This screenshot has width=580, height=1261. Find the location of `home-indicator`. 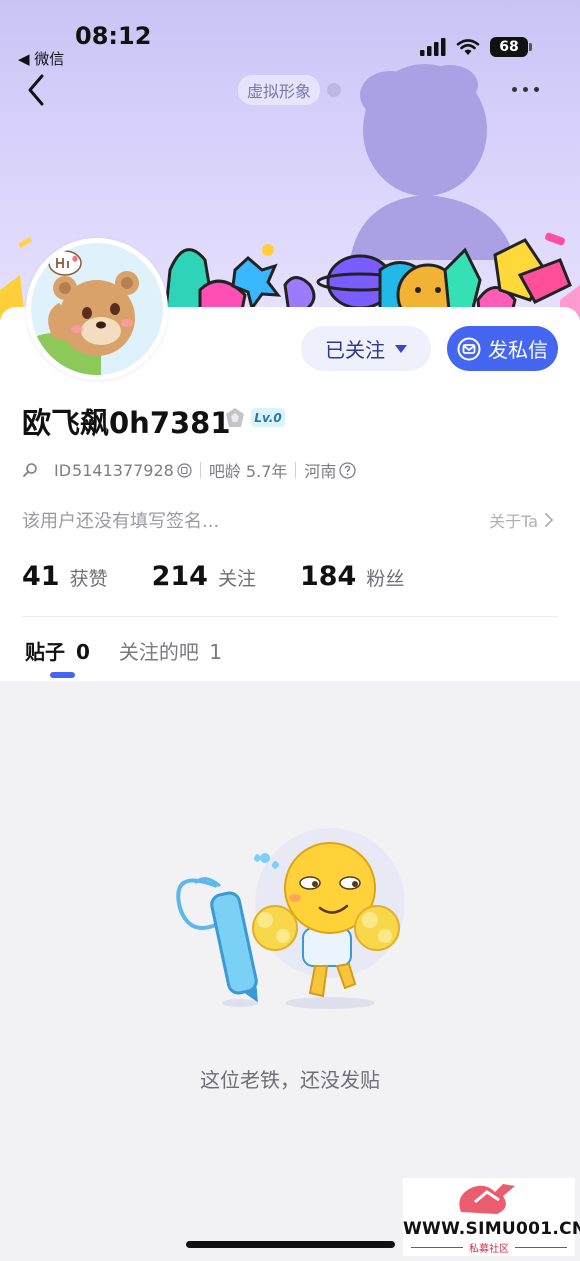

home-indicator is located at coordinates (290, 1244).